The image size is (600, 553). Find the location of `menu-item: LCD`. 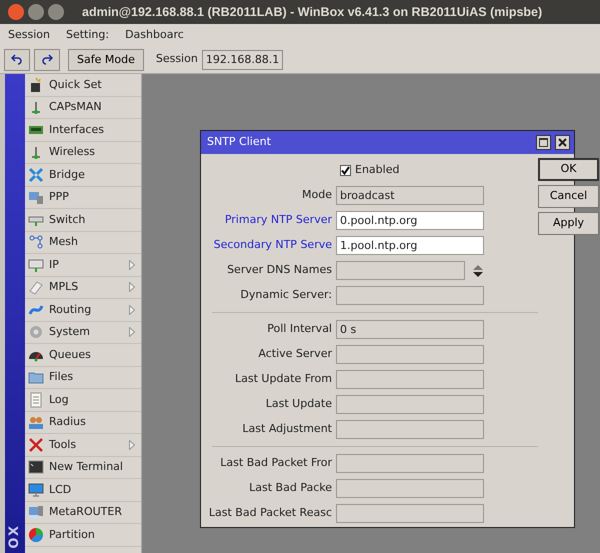

menu-item: LCD is located at coordinates (83, 490).